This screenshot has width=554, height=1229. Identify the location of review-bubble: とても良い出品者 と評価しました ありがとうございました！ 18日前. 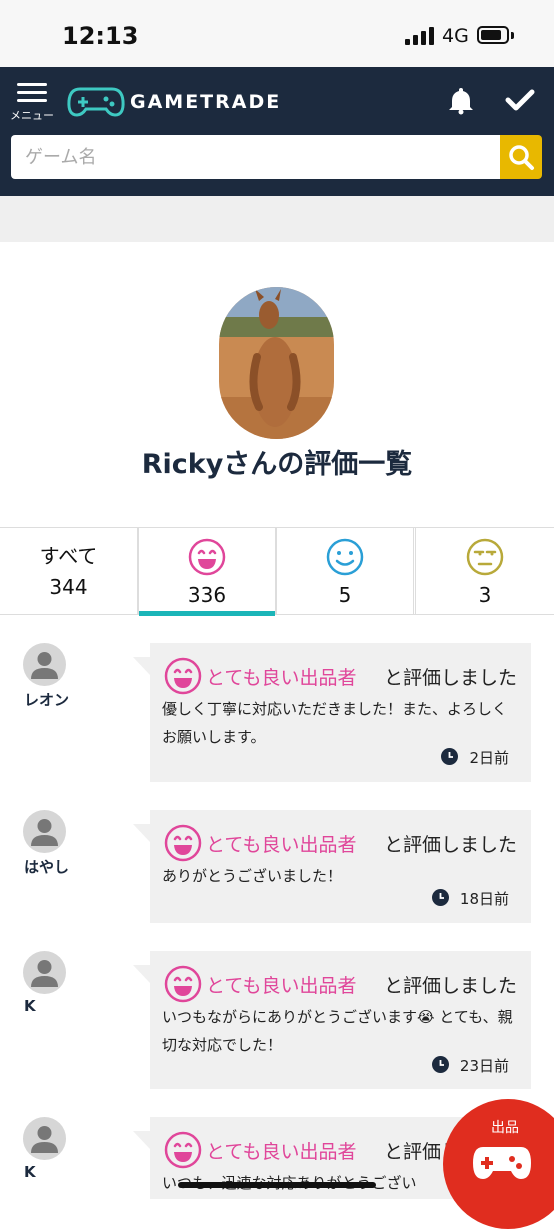
(332, 866).